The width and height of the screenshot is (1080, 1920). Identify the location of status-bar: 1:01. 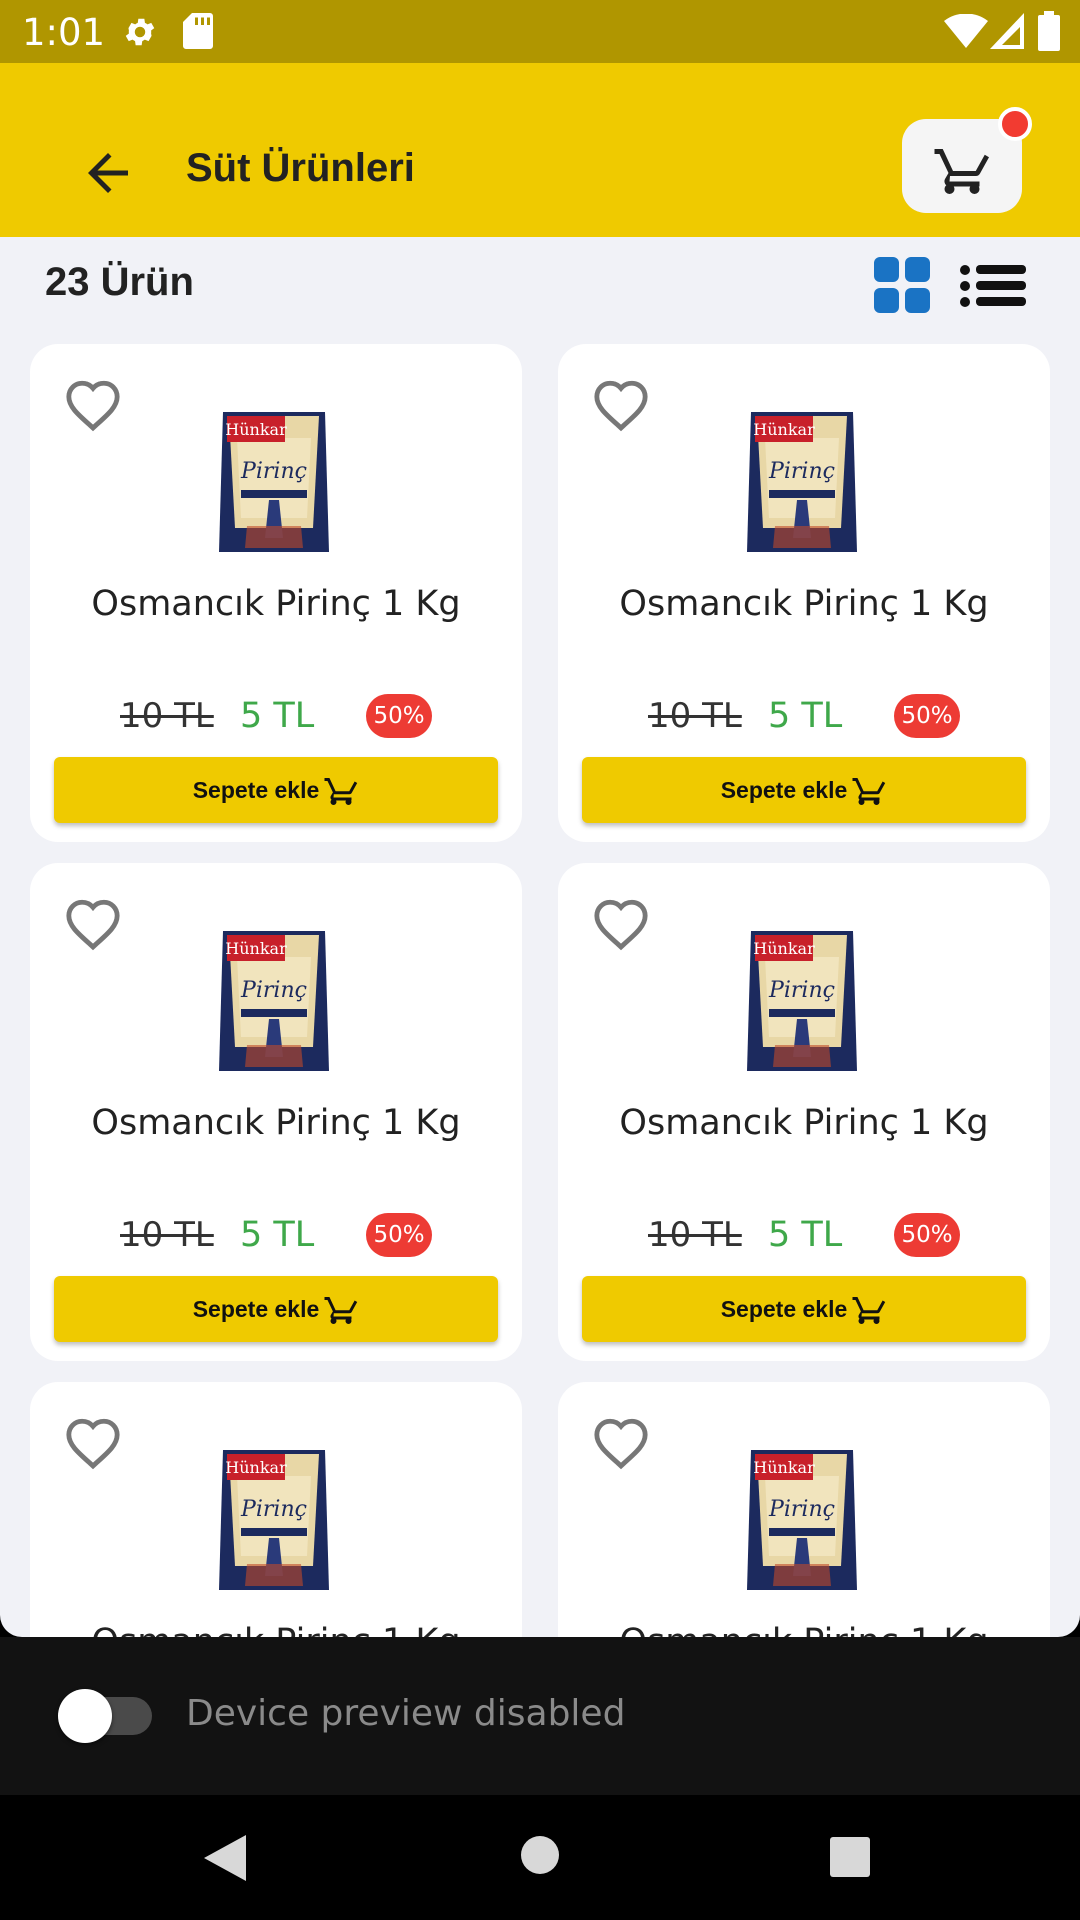
(540, 31).